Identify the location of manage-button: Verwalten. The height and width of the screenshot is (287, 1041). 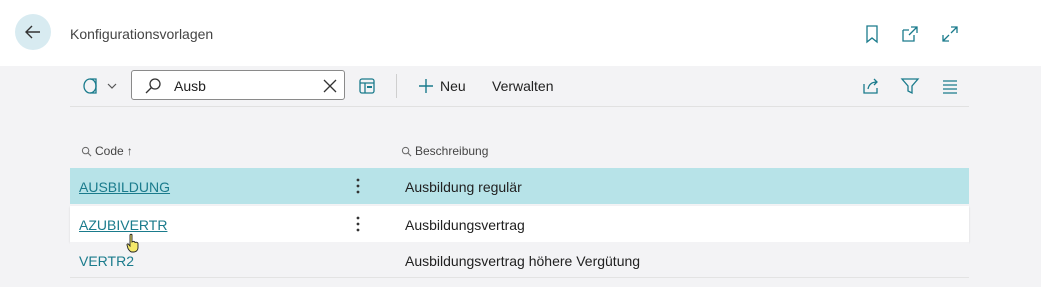
(522, 86).